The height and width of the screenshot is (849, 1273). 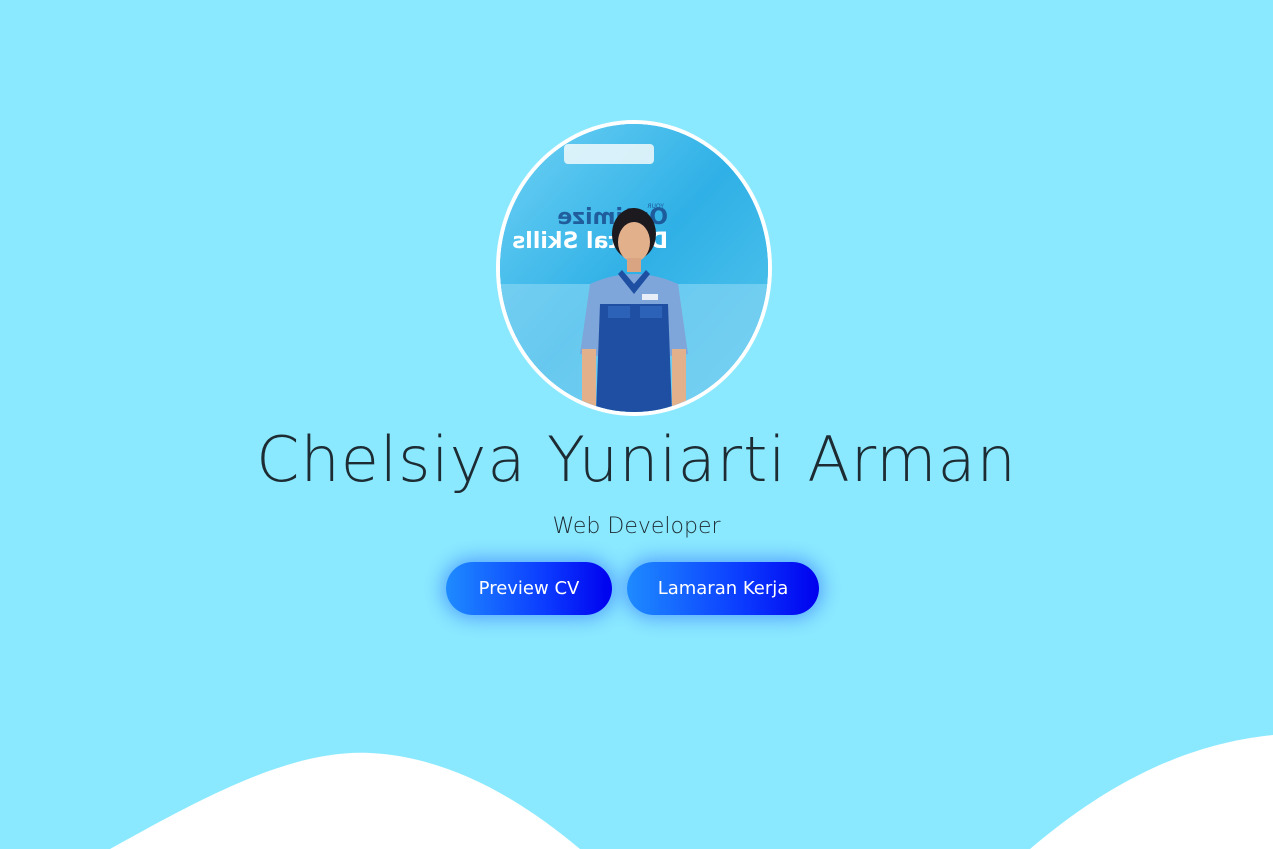 I want to click on profile-photo: Optimize YOUR Digital Skills, so click(x=634, y=268).